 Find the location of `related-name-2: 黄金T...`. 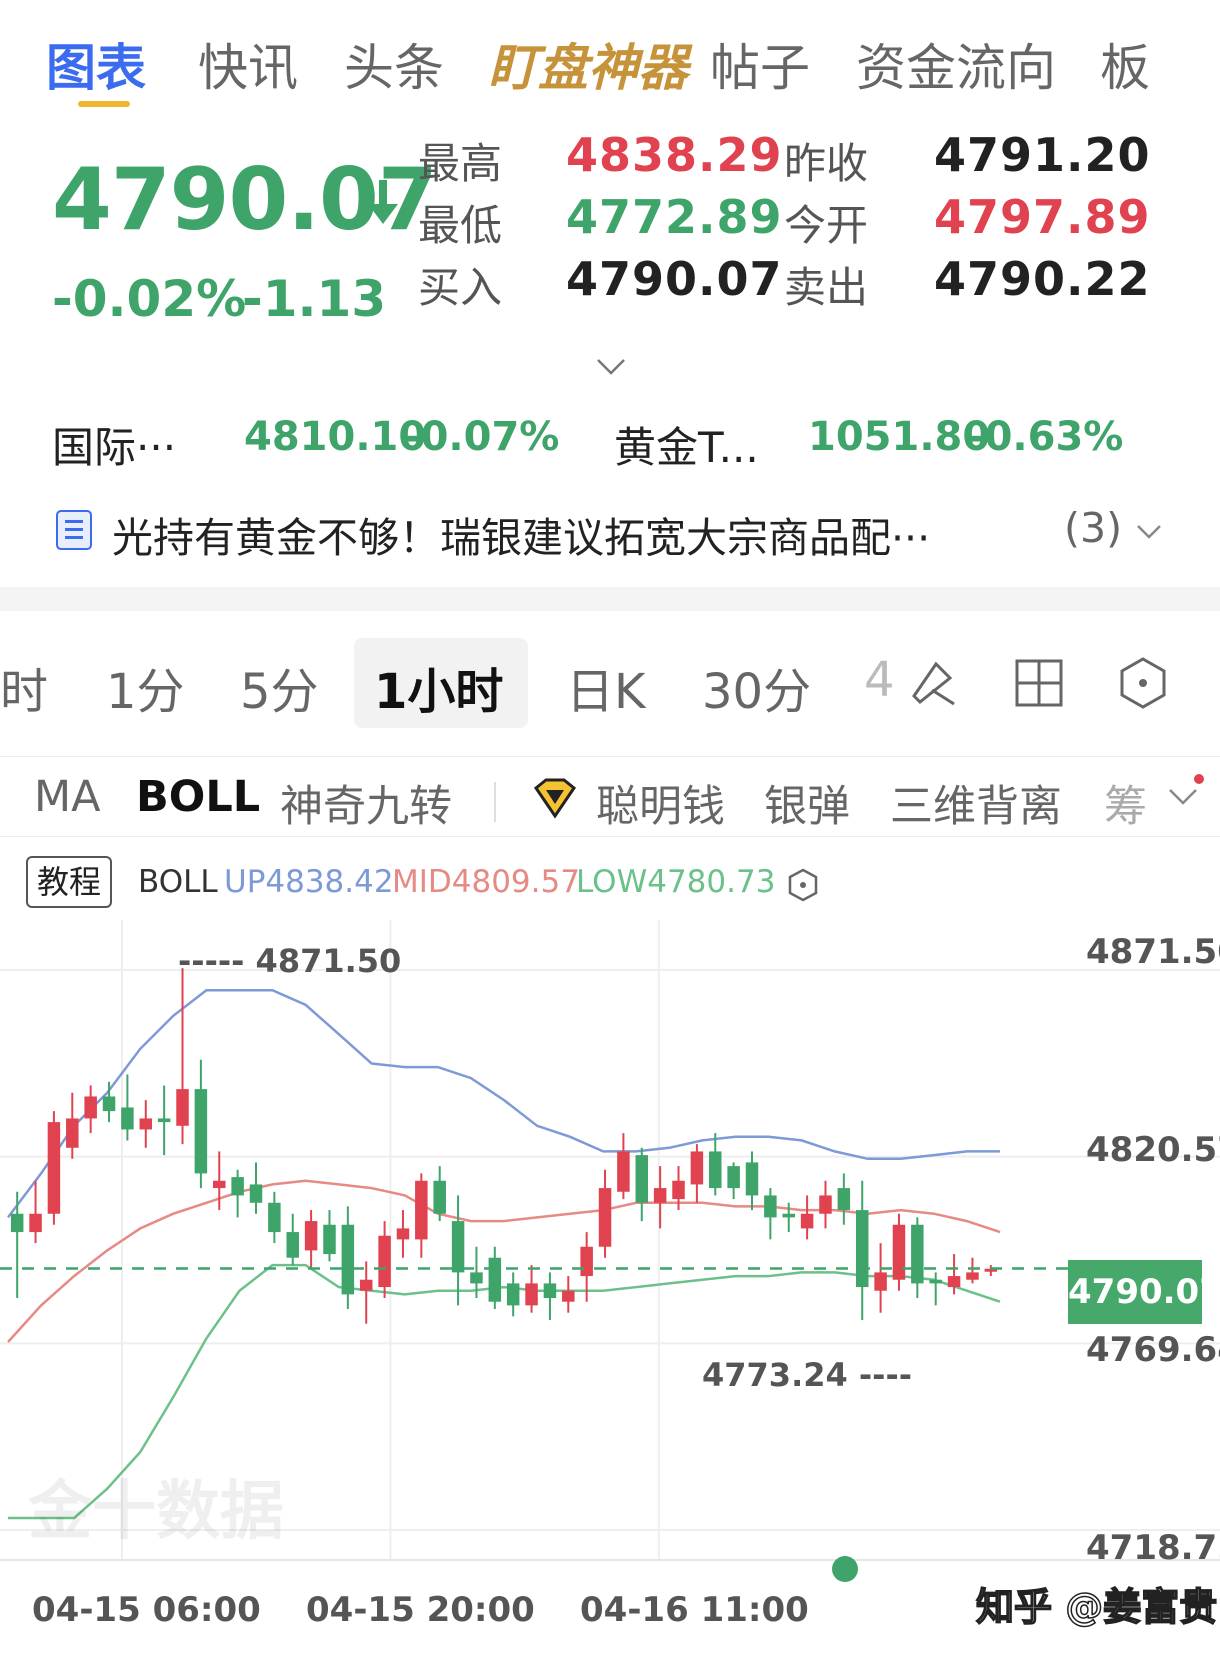

related-name-2: 黄金T... is located at coordinates (686, 444).